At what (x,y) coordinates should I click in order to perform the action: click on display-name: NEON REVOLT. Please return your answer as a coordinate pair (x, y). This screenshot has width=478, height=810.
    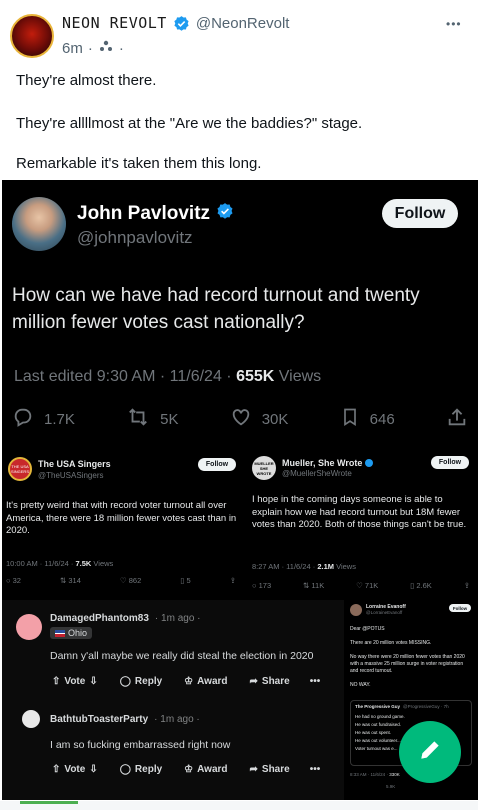
    Looking at the image, I should click on (114, 23).